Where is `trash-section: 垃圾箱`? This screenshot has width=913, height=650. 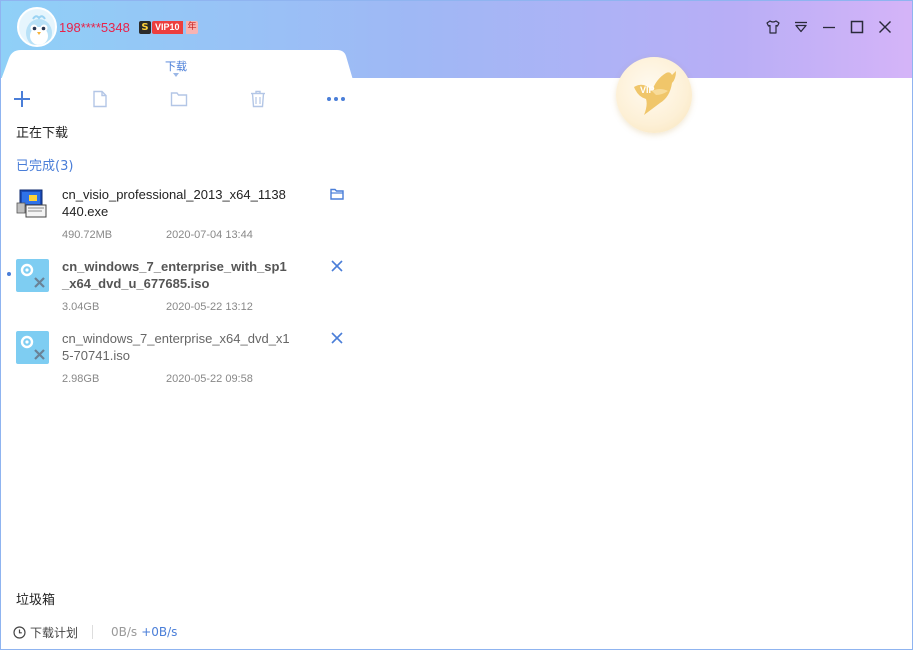
trash-section: 垃圾箱 is located at coordinates (35, 598).